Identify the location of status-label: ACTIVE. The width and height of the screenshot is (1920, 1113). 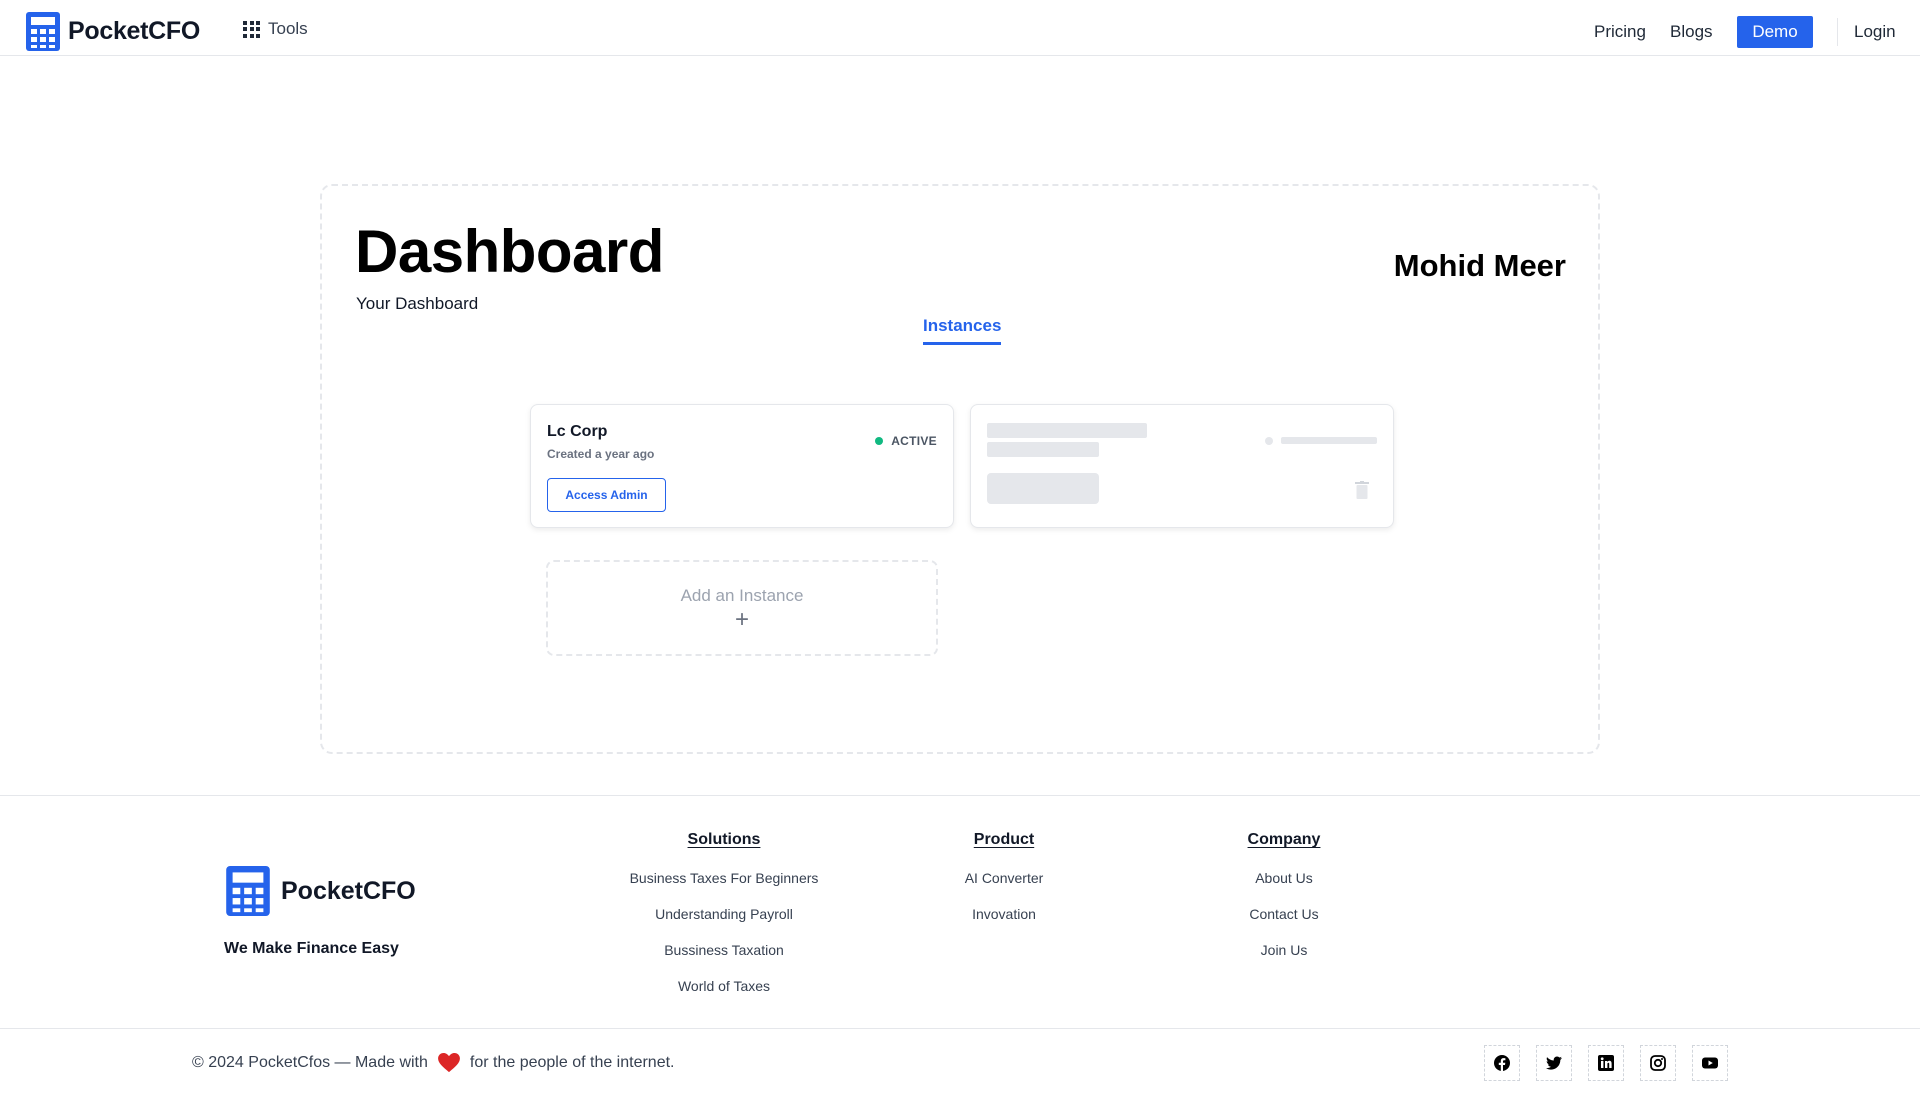
(914, 441).